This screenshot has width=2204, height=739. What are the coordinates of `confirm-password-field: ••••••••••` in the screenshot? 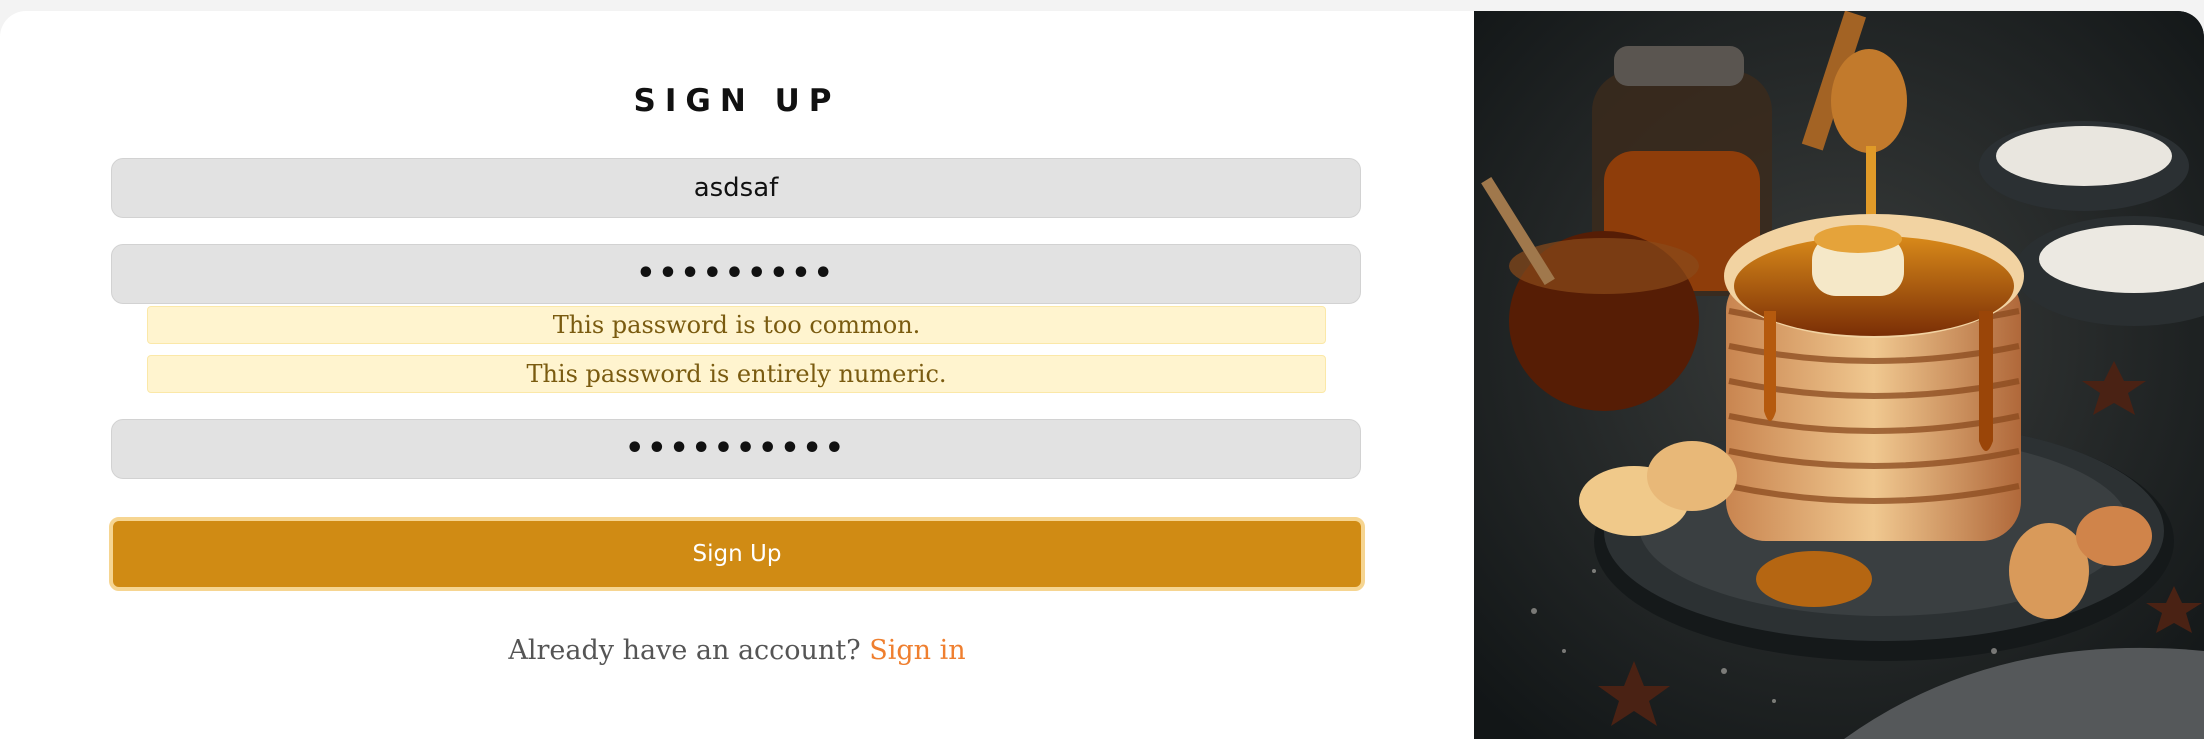 It's located at (736, 449).